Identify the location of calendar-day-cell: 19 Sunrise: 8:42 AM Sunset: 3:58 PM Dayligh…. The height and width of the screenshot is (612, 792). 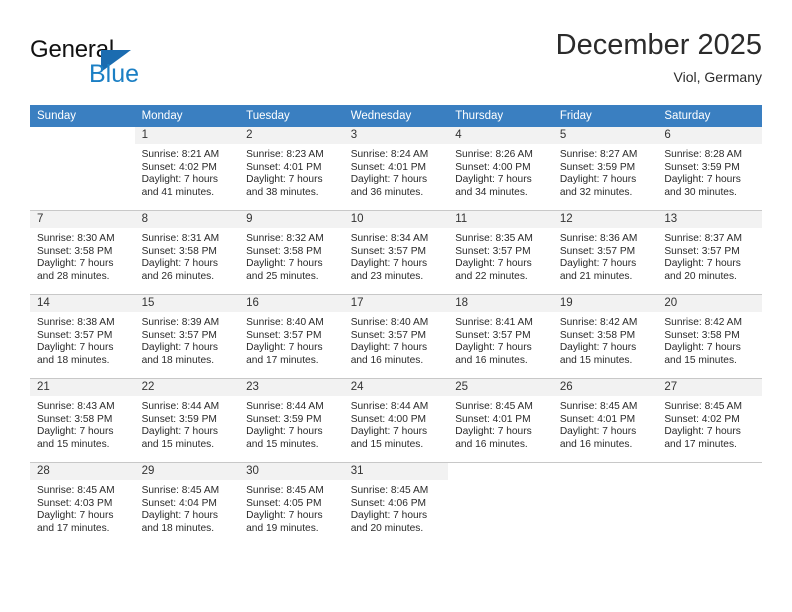
(605, 336).